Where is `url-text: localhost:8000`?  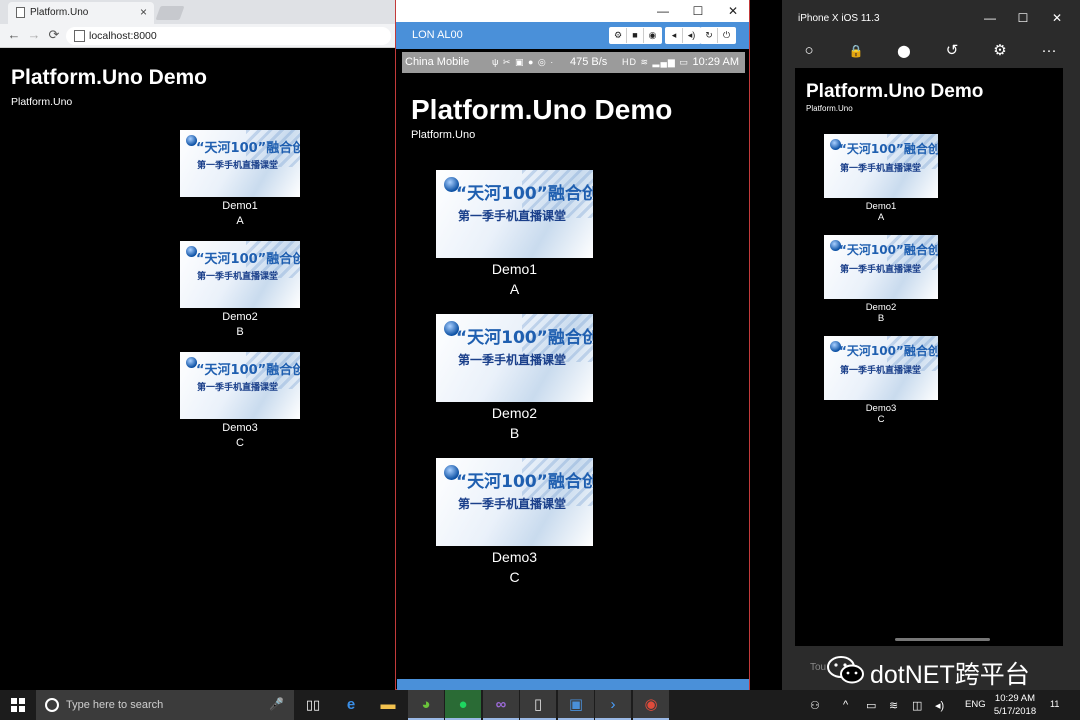 url-text: localhost:8000 is located at coordinates (123, 36).